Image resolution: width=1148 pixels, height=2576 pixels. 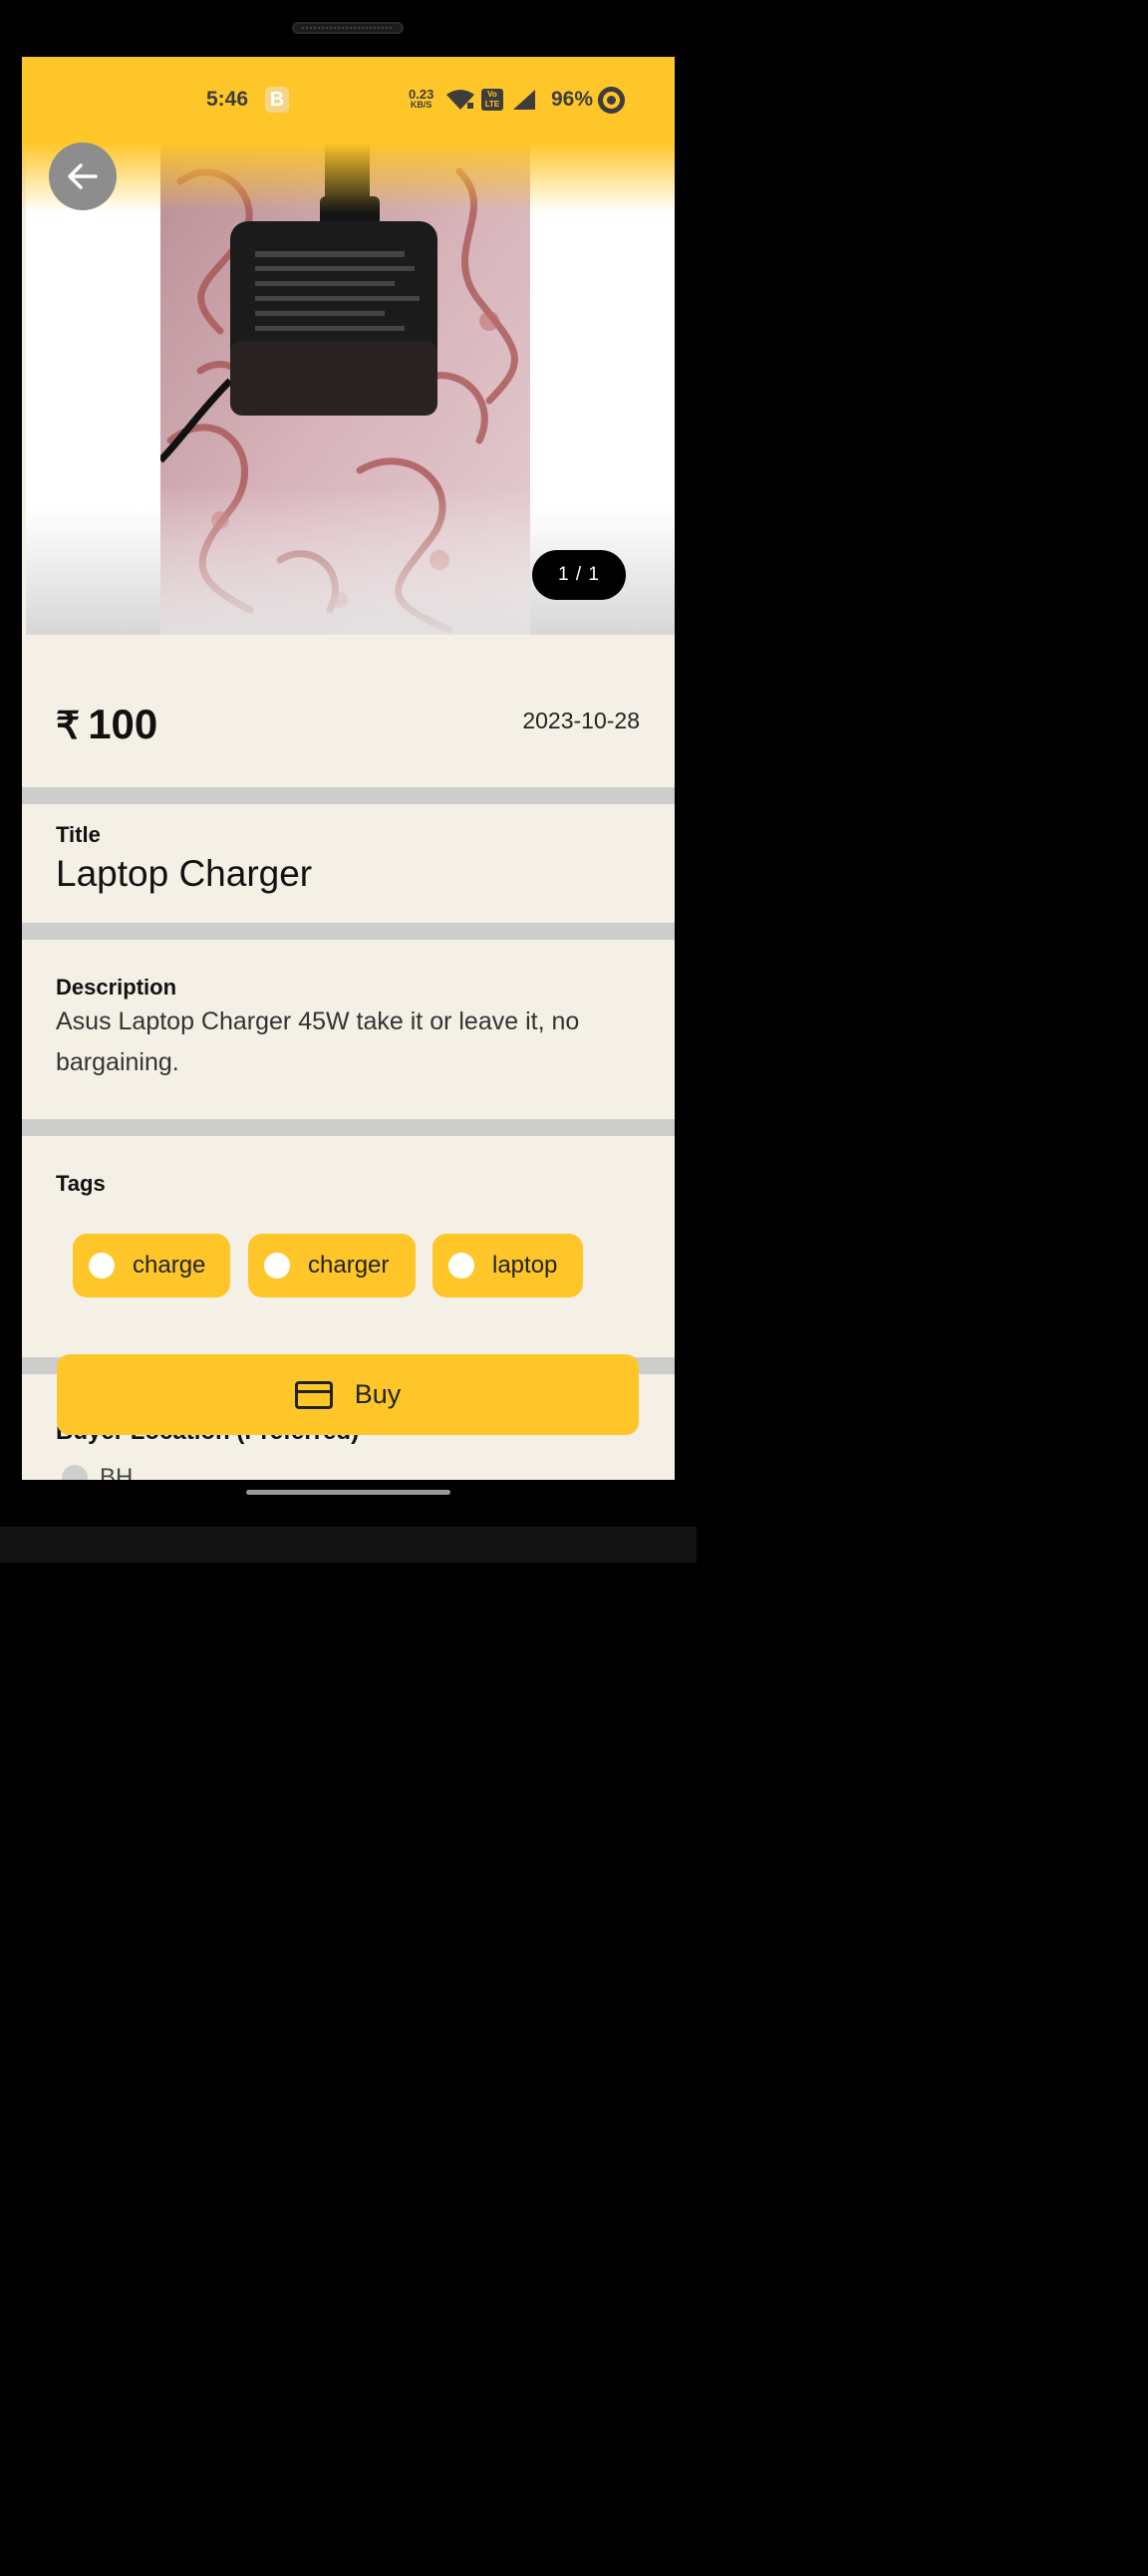 I want to click on app-notification-icon: B, so click(x=277, y=100).